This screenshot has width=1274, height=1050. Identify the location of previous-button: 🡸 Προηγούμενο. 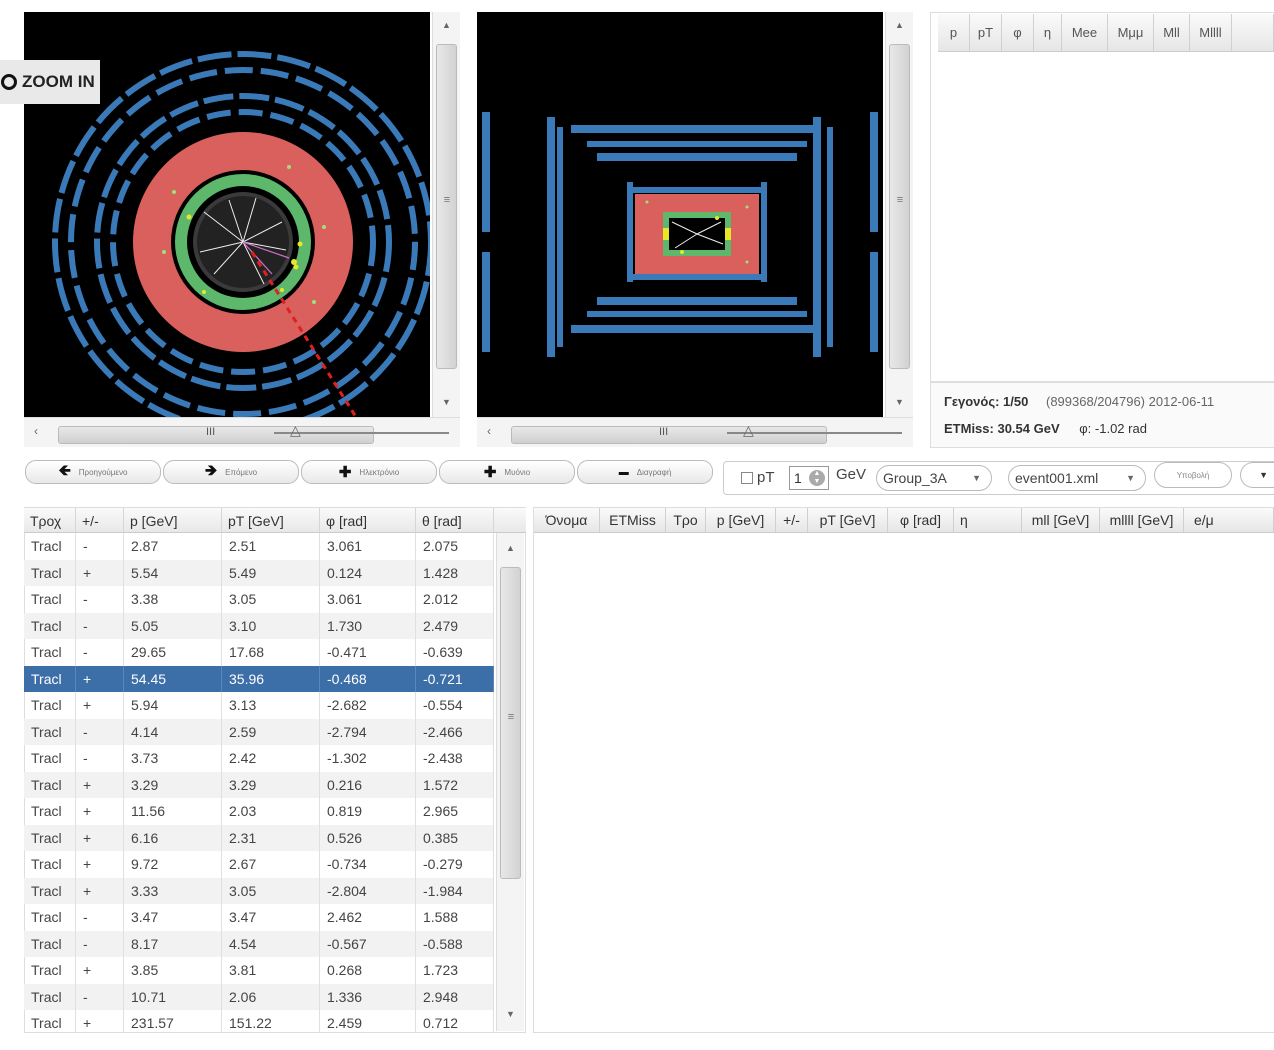
(93, 472).